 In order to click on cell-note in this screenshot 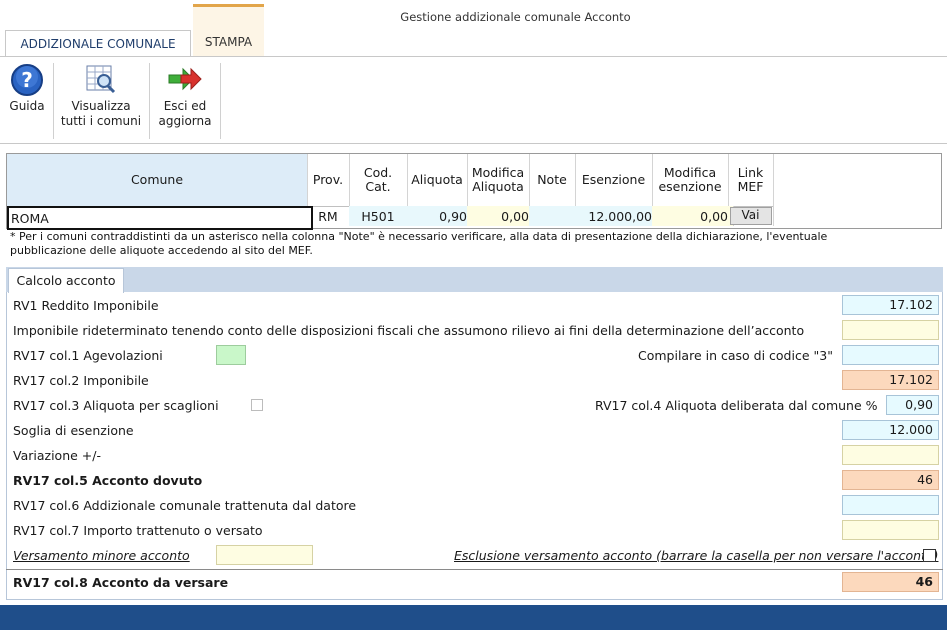, I will do `click(552, 216)`.